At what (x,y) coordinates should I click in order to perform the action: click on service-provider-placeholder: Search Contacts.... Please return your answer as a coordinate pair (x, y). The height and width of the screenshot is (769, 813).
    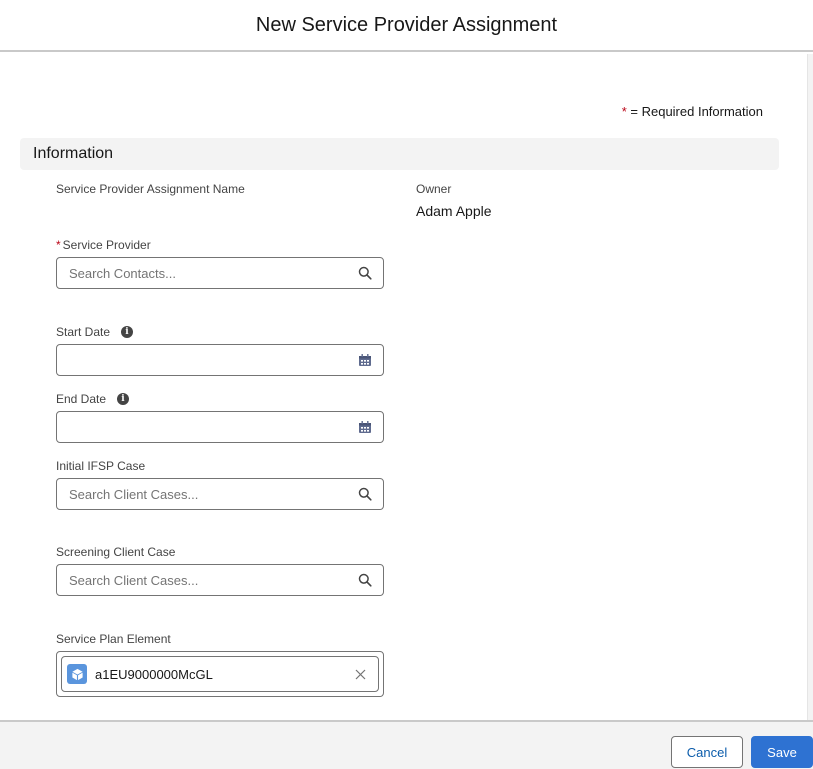
    Looking at the image, I should click on (122, 273).